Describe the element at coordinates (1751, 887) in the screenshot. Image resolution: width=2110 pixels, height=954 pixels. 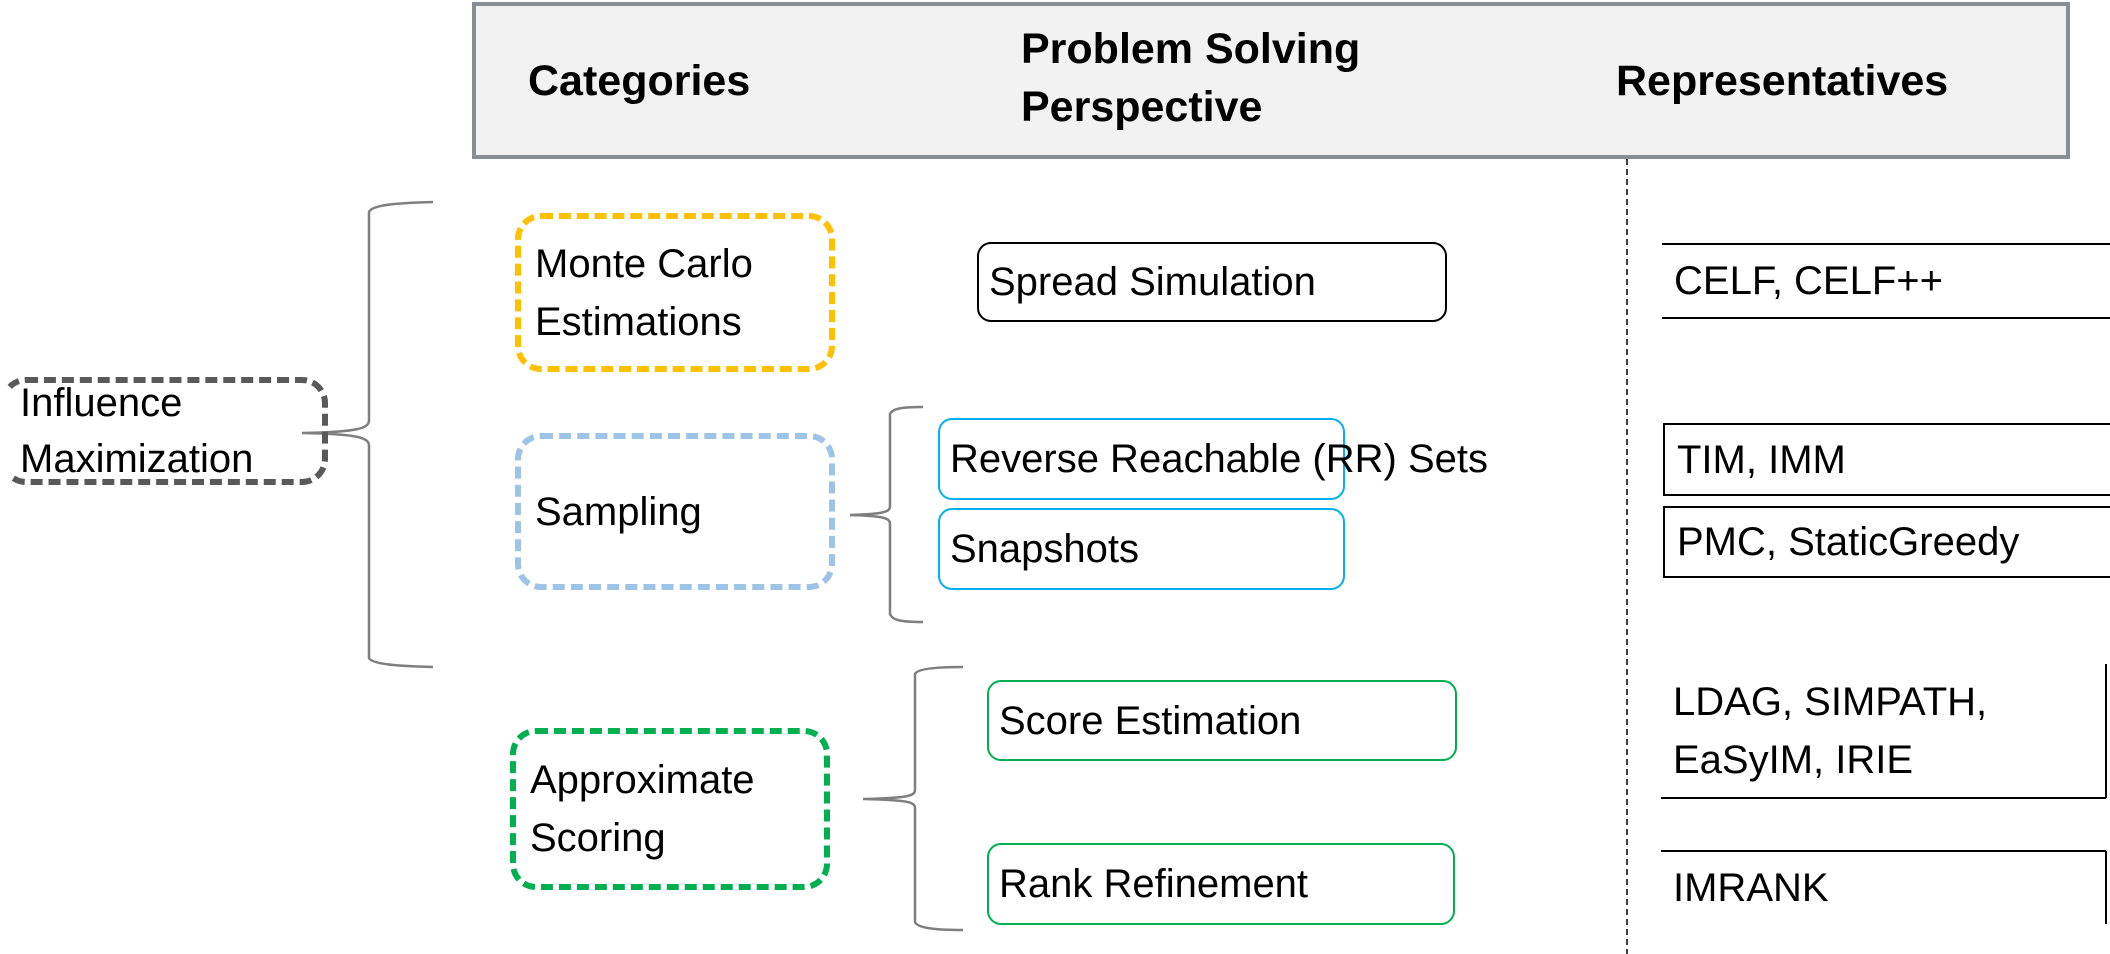
I see `representative-label: IMRANK` at that location.